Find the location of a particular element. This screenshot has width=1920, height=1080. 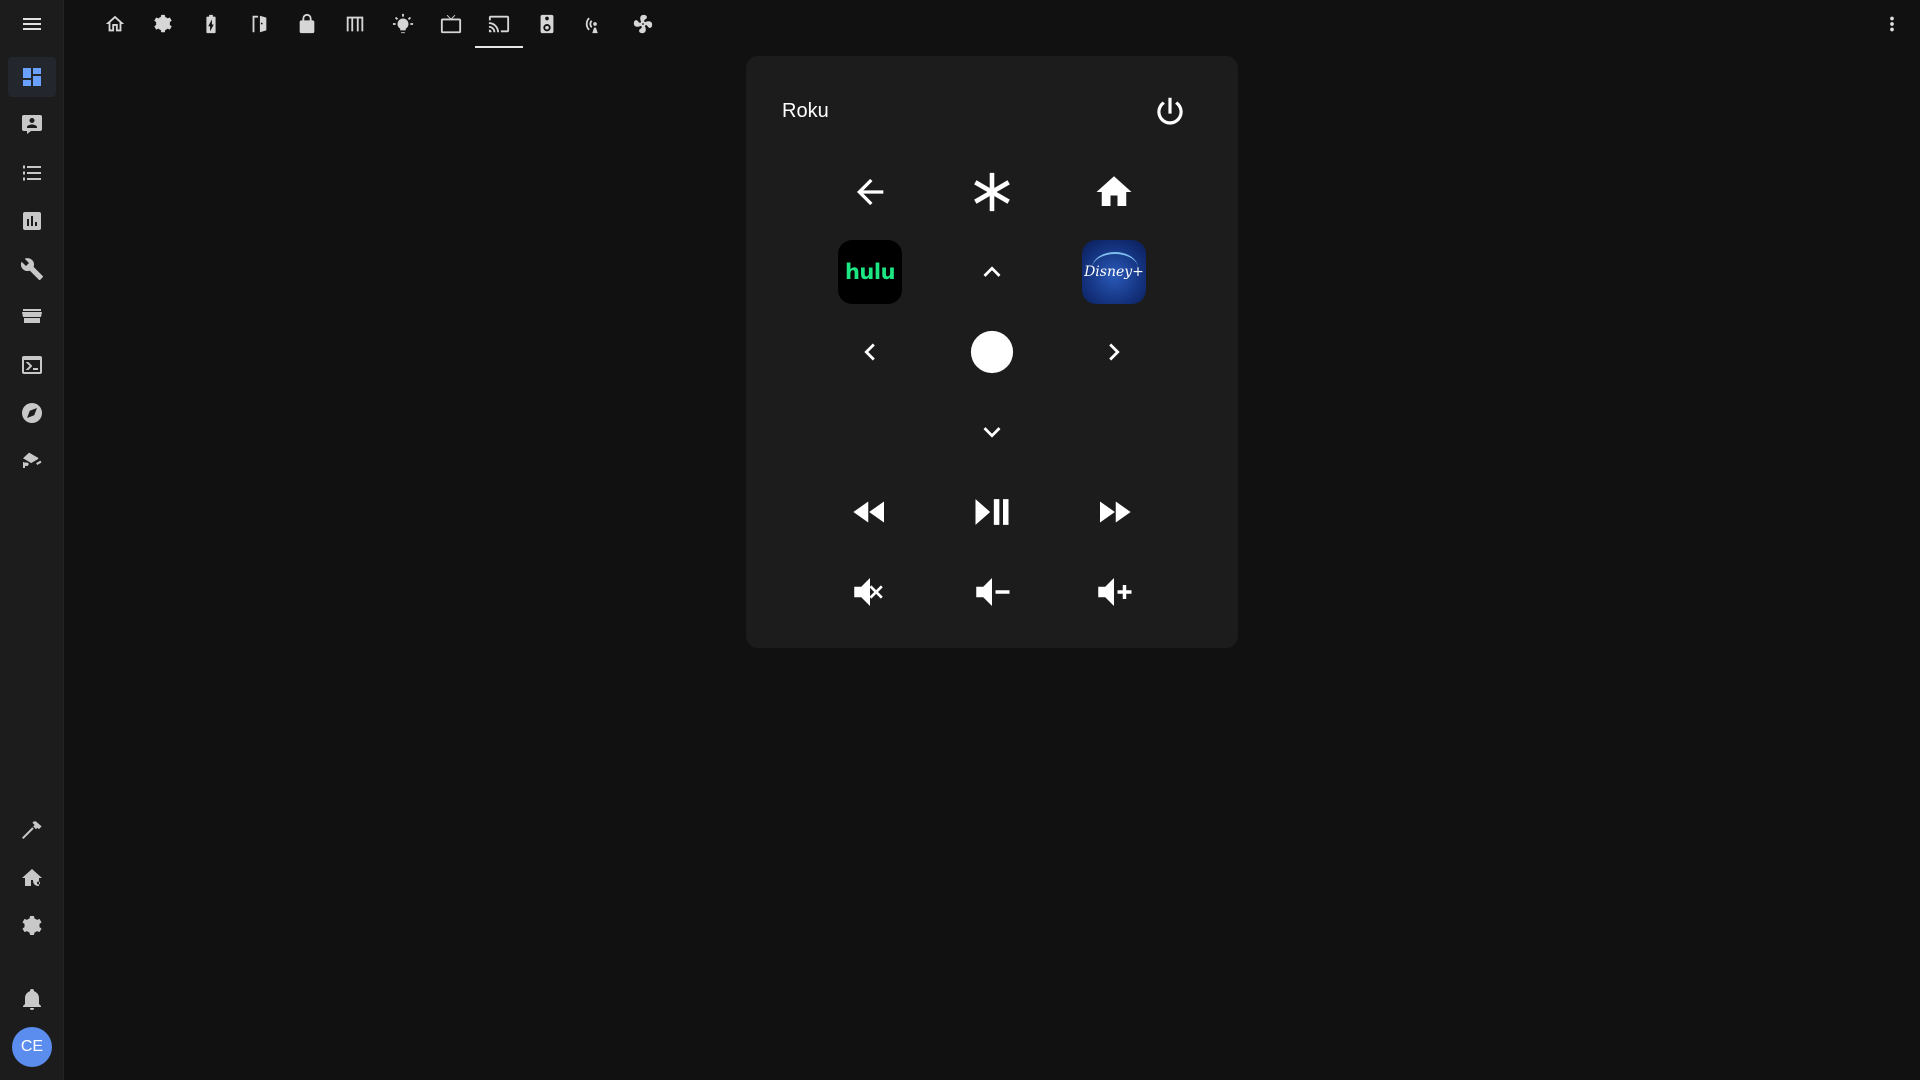

access-point-icon is located at coordinates (591, 25).